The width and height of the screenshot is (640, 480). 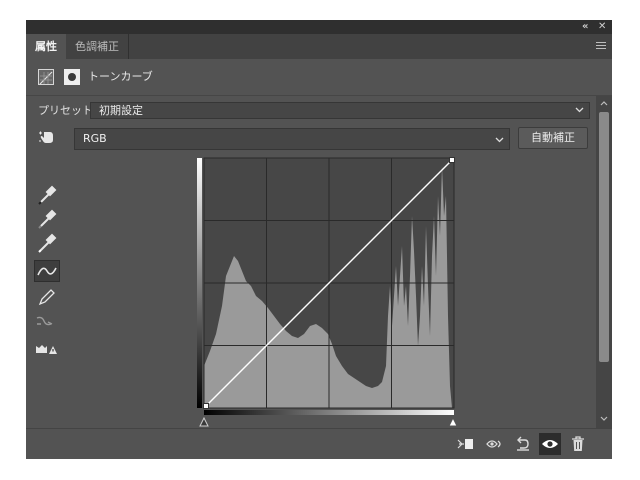 What do you see at coordinates (604, 103) in the screenshot?
I see `scroll-up-icon` at bounding box center [604, 103].